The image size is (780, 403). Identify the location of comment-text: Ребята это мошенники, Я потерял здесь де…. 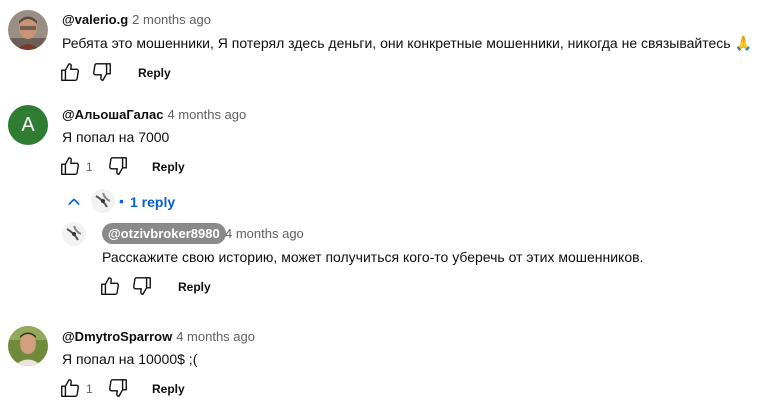
(407, 43).